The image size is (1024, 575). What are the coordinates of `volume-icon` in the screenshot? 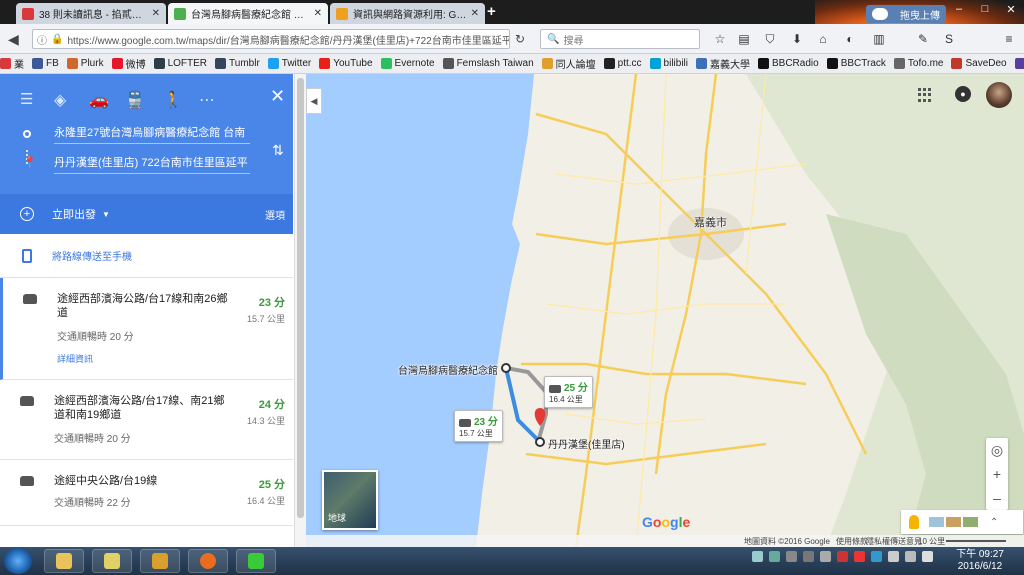 It's located at (927, 556).